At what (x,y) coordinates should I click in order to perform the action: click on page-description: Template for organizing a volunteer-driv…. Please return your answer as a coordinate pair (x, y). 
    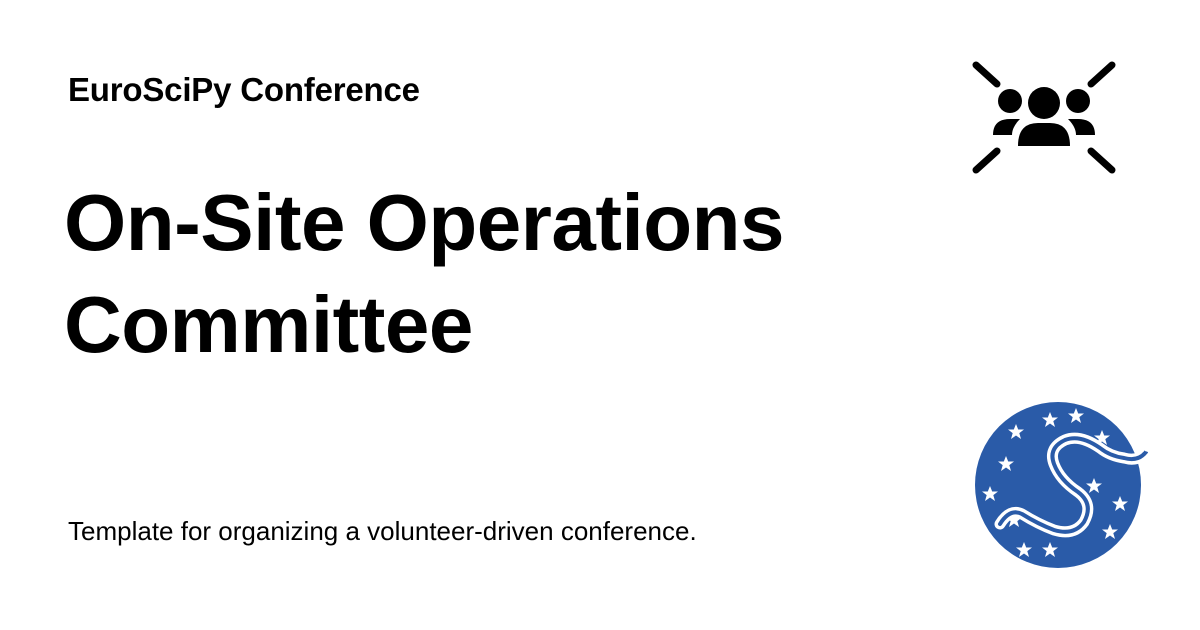
    Looking at the image, I should click on (382, 531).